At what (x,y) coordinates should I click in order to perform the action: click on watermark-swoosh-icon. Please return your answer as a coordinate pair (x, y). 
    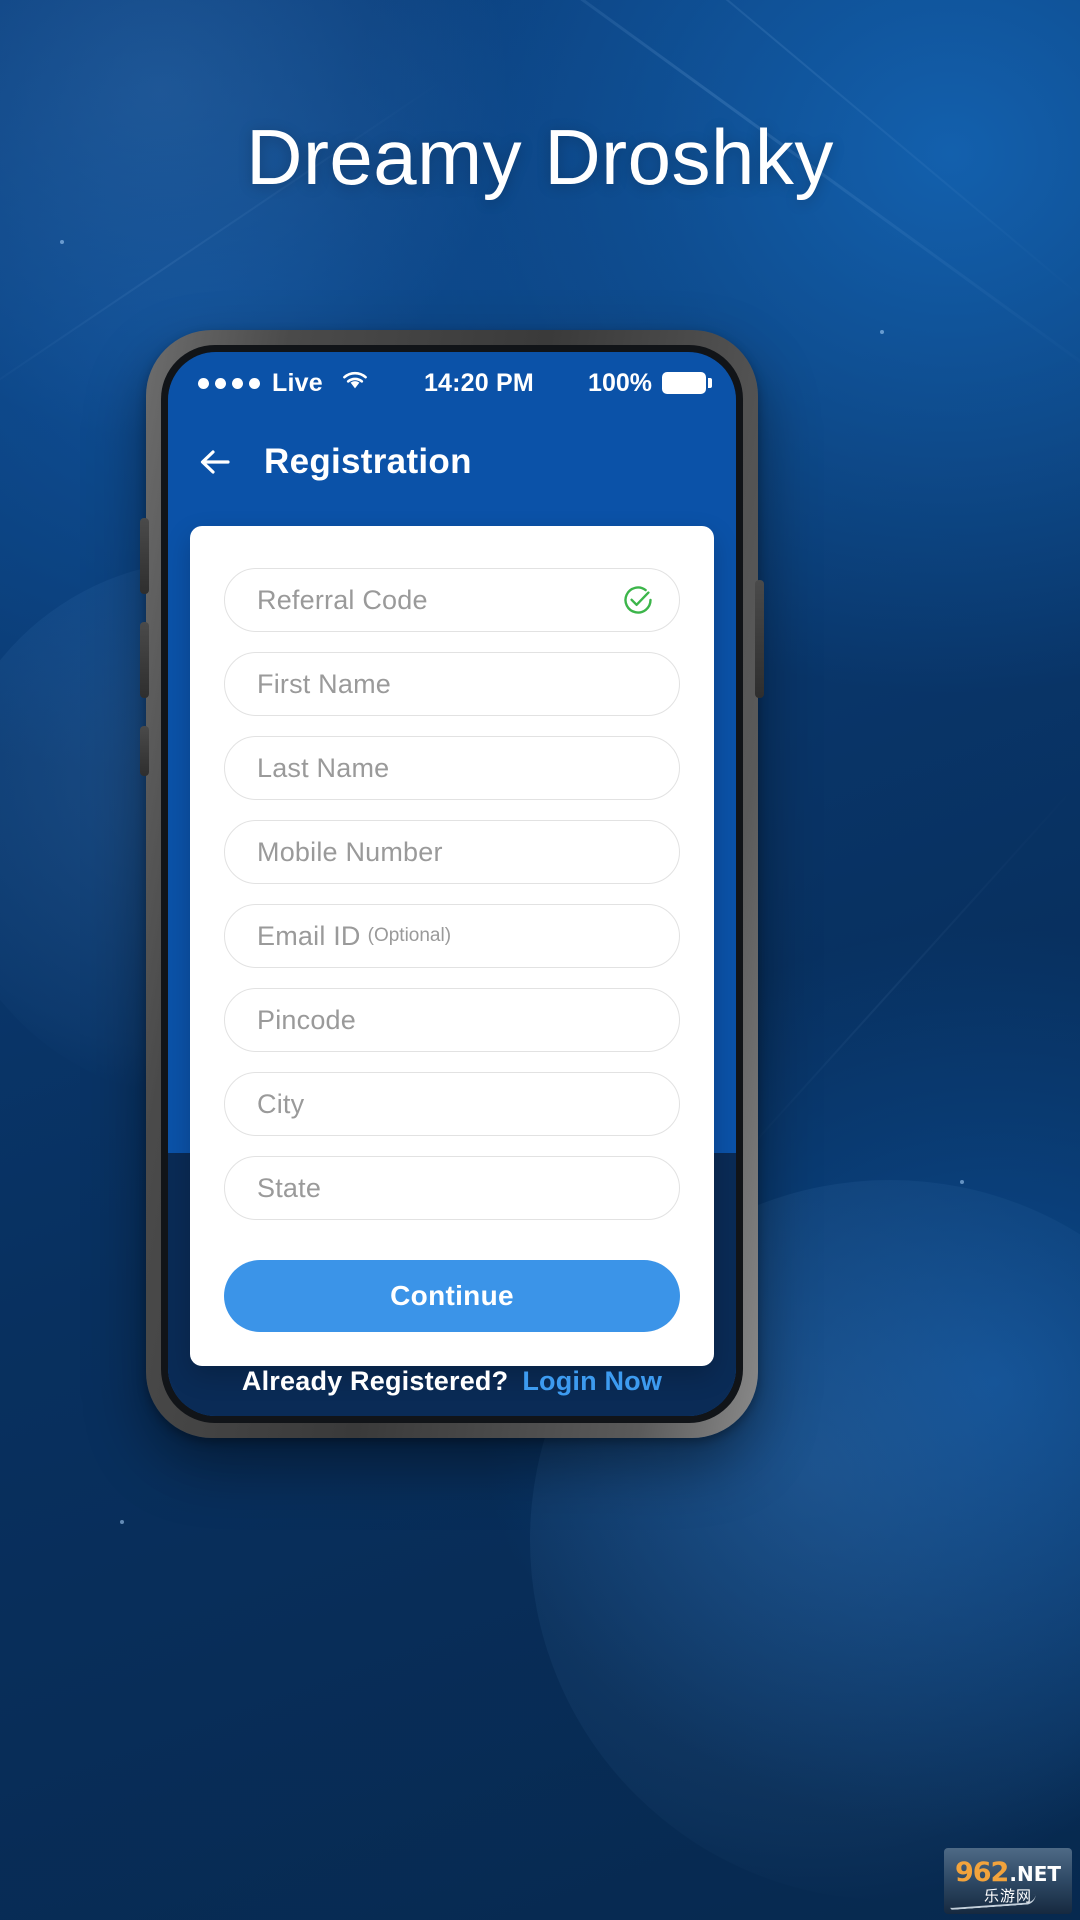
    Looking at the image, I should click on (993, 1902).